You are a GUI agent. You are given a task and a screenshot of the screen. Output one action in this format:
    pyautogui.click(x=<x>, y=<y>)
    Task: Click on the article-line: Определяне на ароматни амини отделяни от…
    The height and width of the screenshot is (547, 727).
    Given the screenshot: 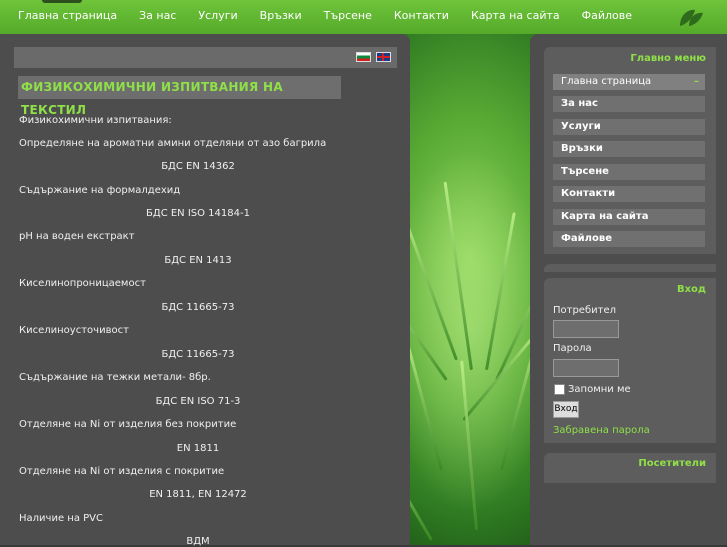 What is the action you would take?
    pyautogui.click(x=173, y=143)
    